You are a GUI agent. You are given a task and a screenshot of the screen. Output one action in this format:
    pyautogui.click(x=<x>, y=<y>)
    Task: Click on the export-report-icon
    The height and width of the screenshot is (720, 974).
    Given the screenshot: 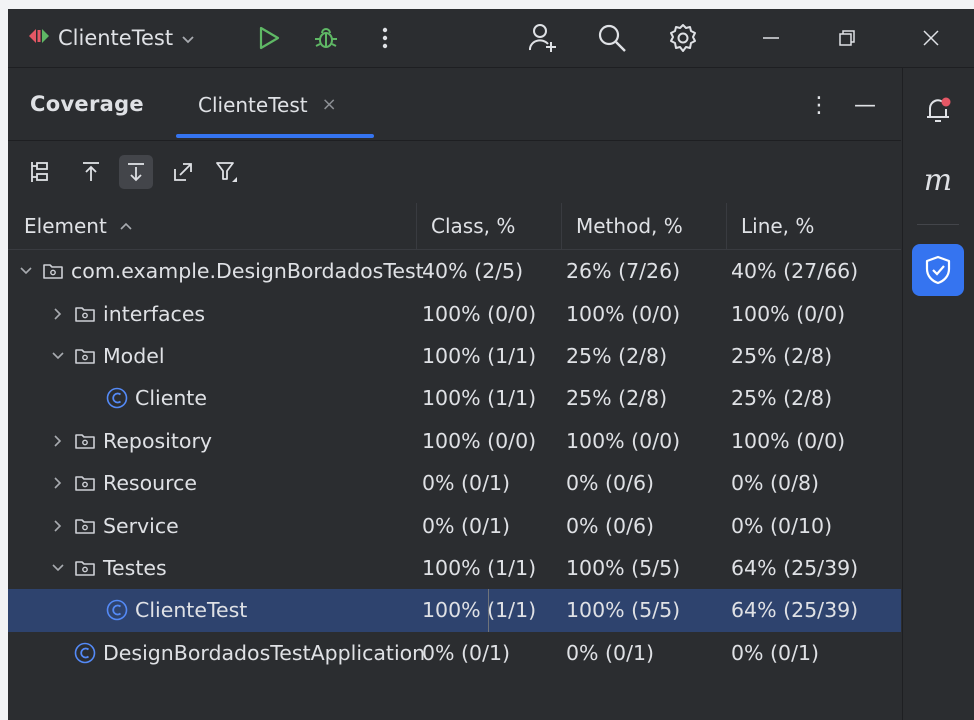 What is the action you would take?
    pyautogui.click(x=183, y=172)
    